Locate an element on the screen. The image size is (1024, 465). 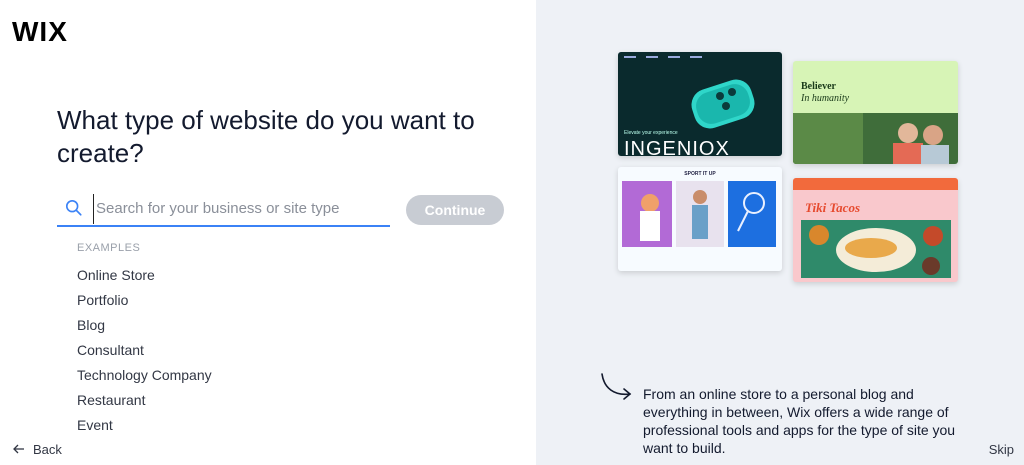
template-nav-bar is located at coordinates (875, 184).